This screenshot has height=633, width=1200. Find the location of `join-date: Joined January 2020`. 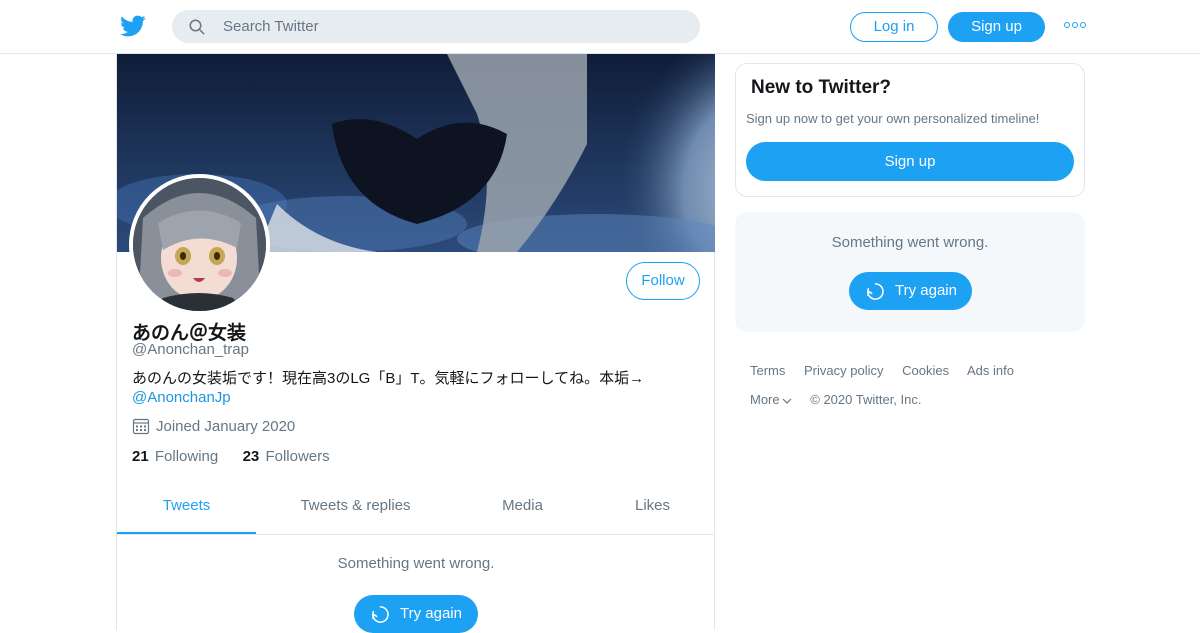

join-date: Joined January 2020 is located at coordinates (213, 426).